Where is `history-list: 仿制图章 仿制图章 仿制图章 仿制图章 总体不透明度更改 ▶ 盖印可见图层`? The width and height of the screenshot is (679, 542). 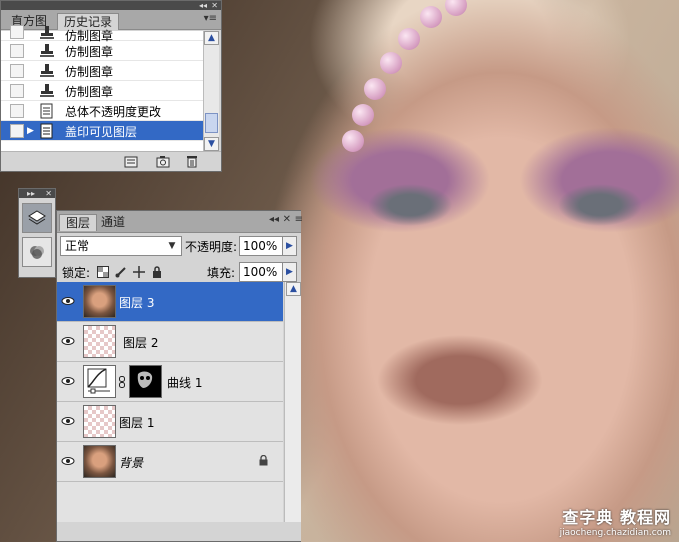 history-list: 仿制图章 仿制图章 仿制图章 仿制图章 总体不透明度更改 ▶ 盖印可见图层 is located at coordinates (102, 88).